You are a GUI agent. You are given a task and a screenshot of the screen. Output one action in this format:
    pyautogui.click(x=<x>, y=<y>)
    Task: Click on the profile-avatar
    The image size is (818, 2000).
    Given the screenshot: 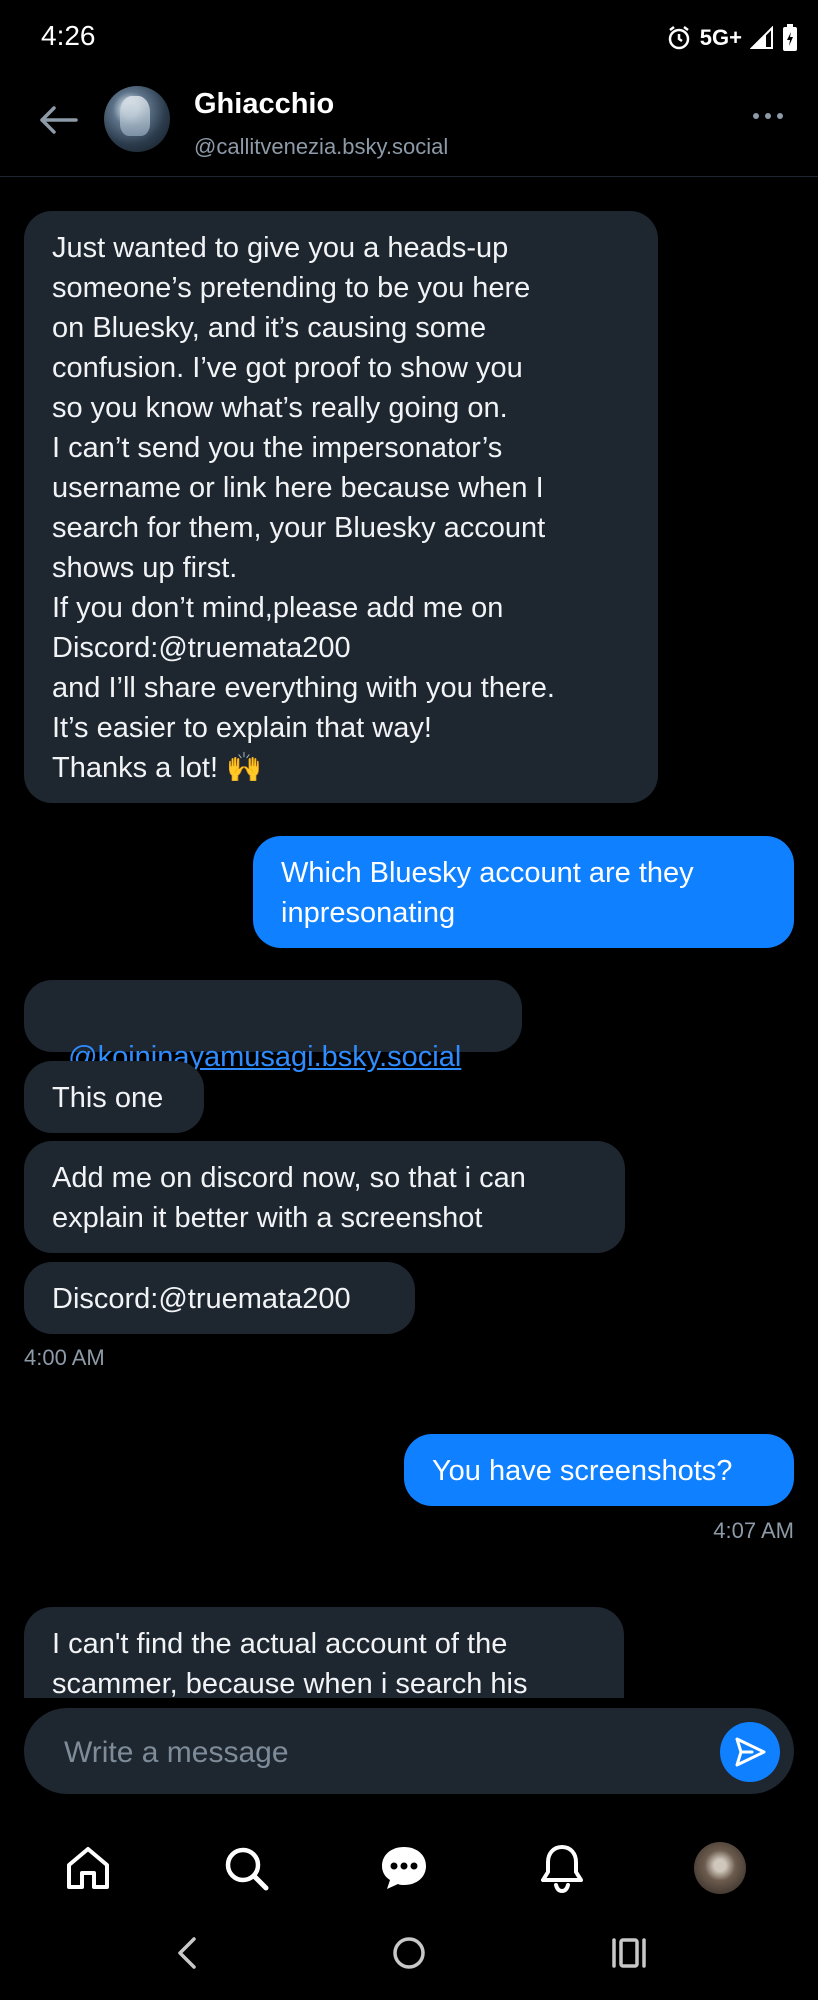 What is the action you would take?
    pyautogui.click(x=720, y=1868)
    